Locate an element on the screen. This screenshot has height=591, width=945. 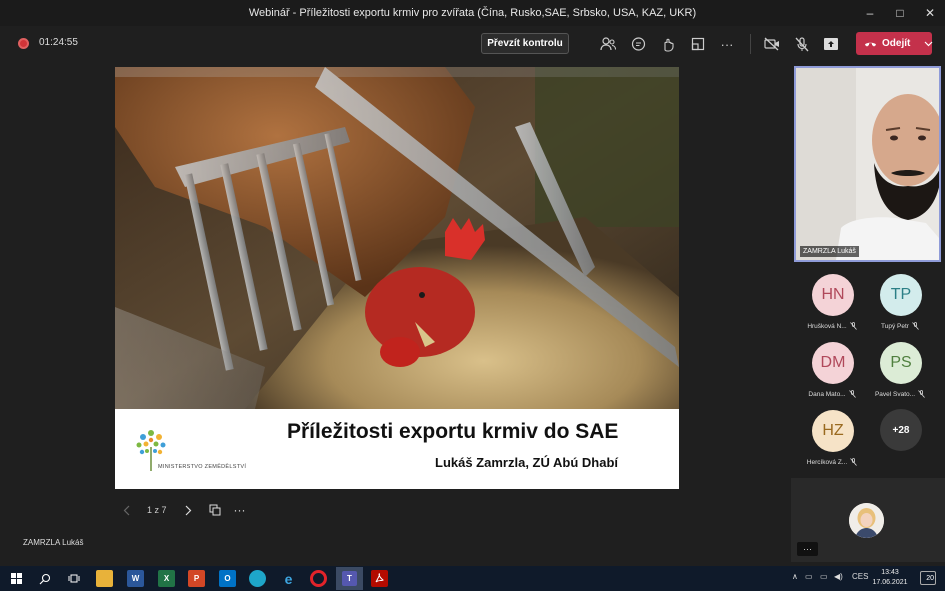
slide-more-icon: ··· is located at coordinates (240, 510).